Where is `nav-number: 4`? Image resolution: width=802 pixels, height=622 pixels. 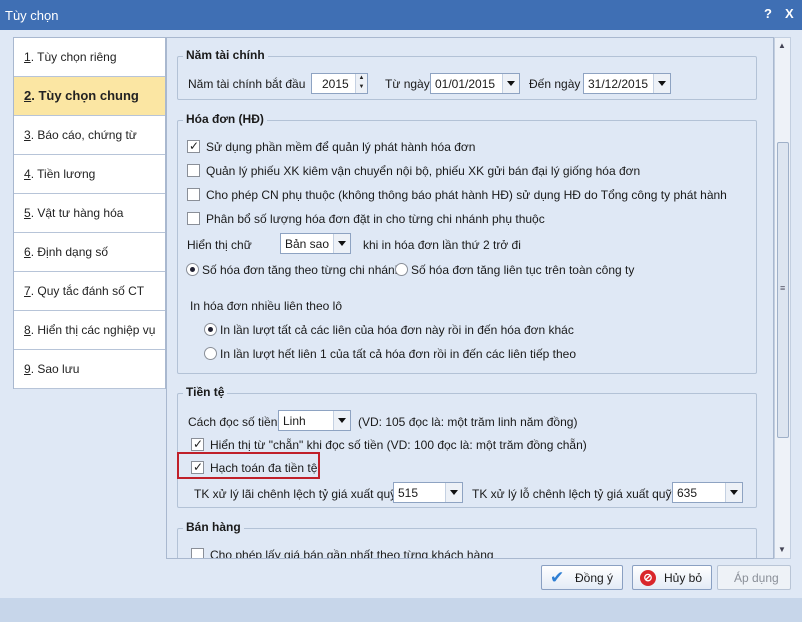 nav-number: 4 is located at coordinates (27, 174).